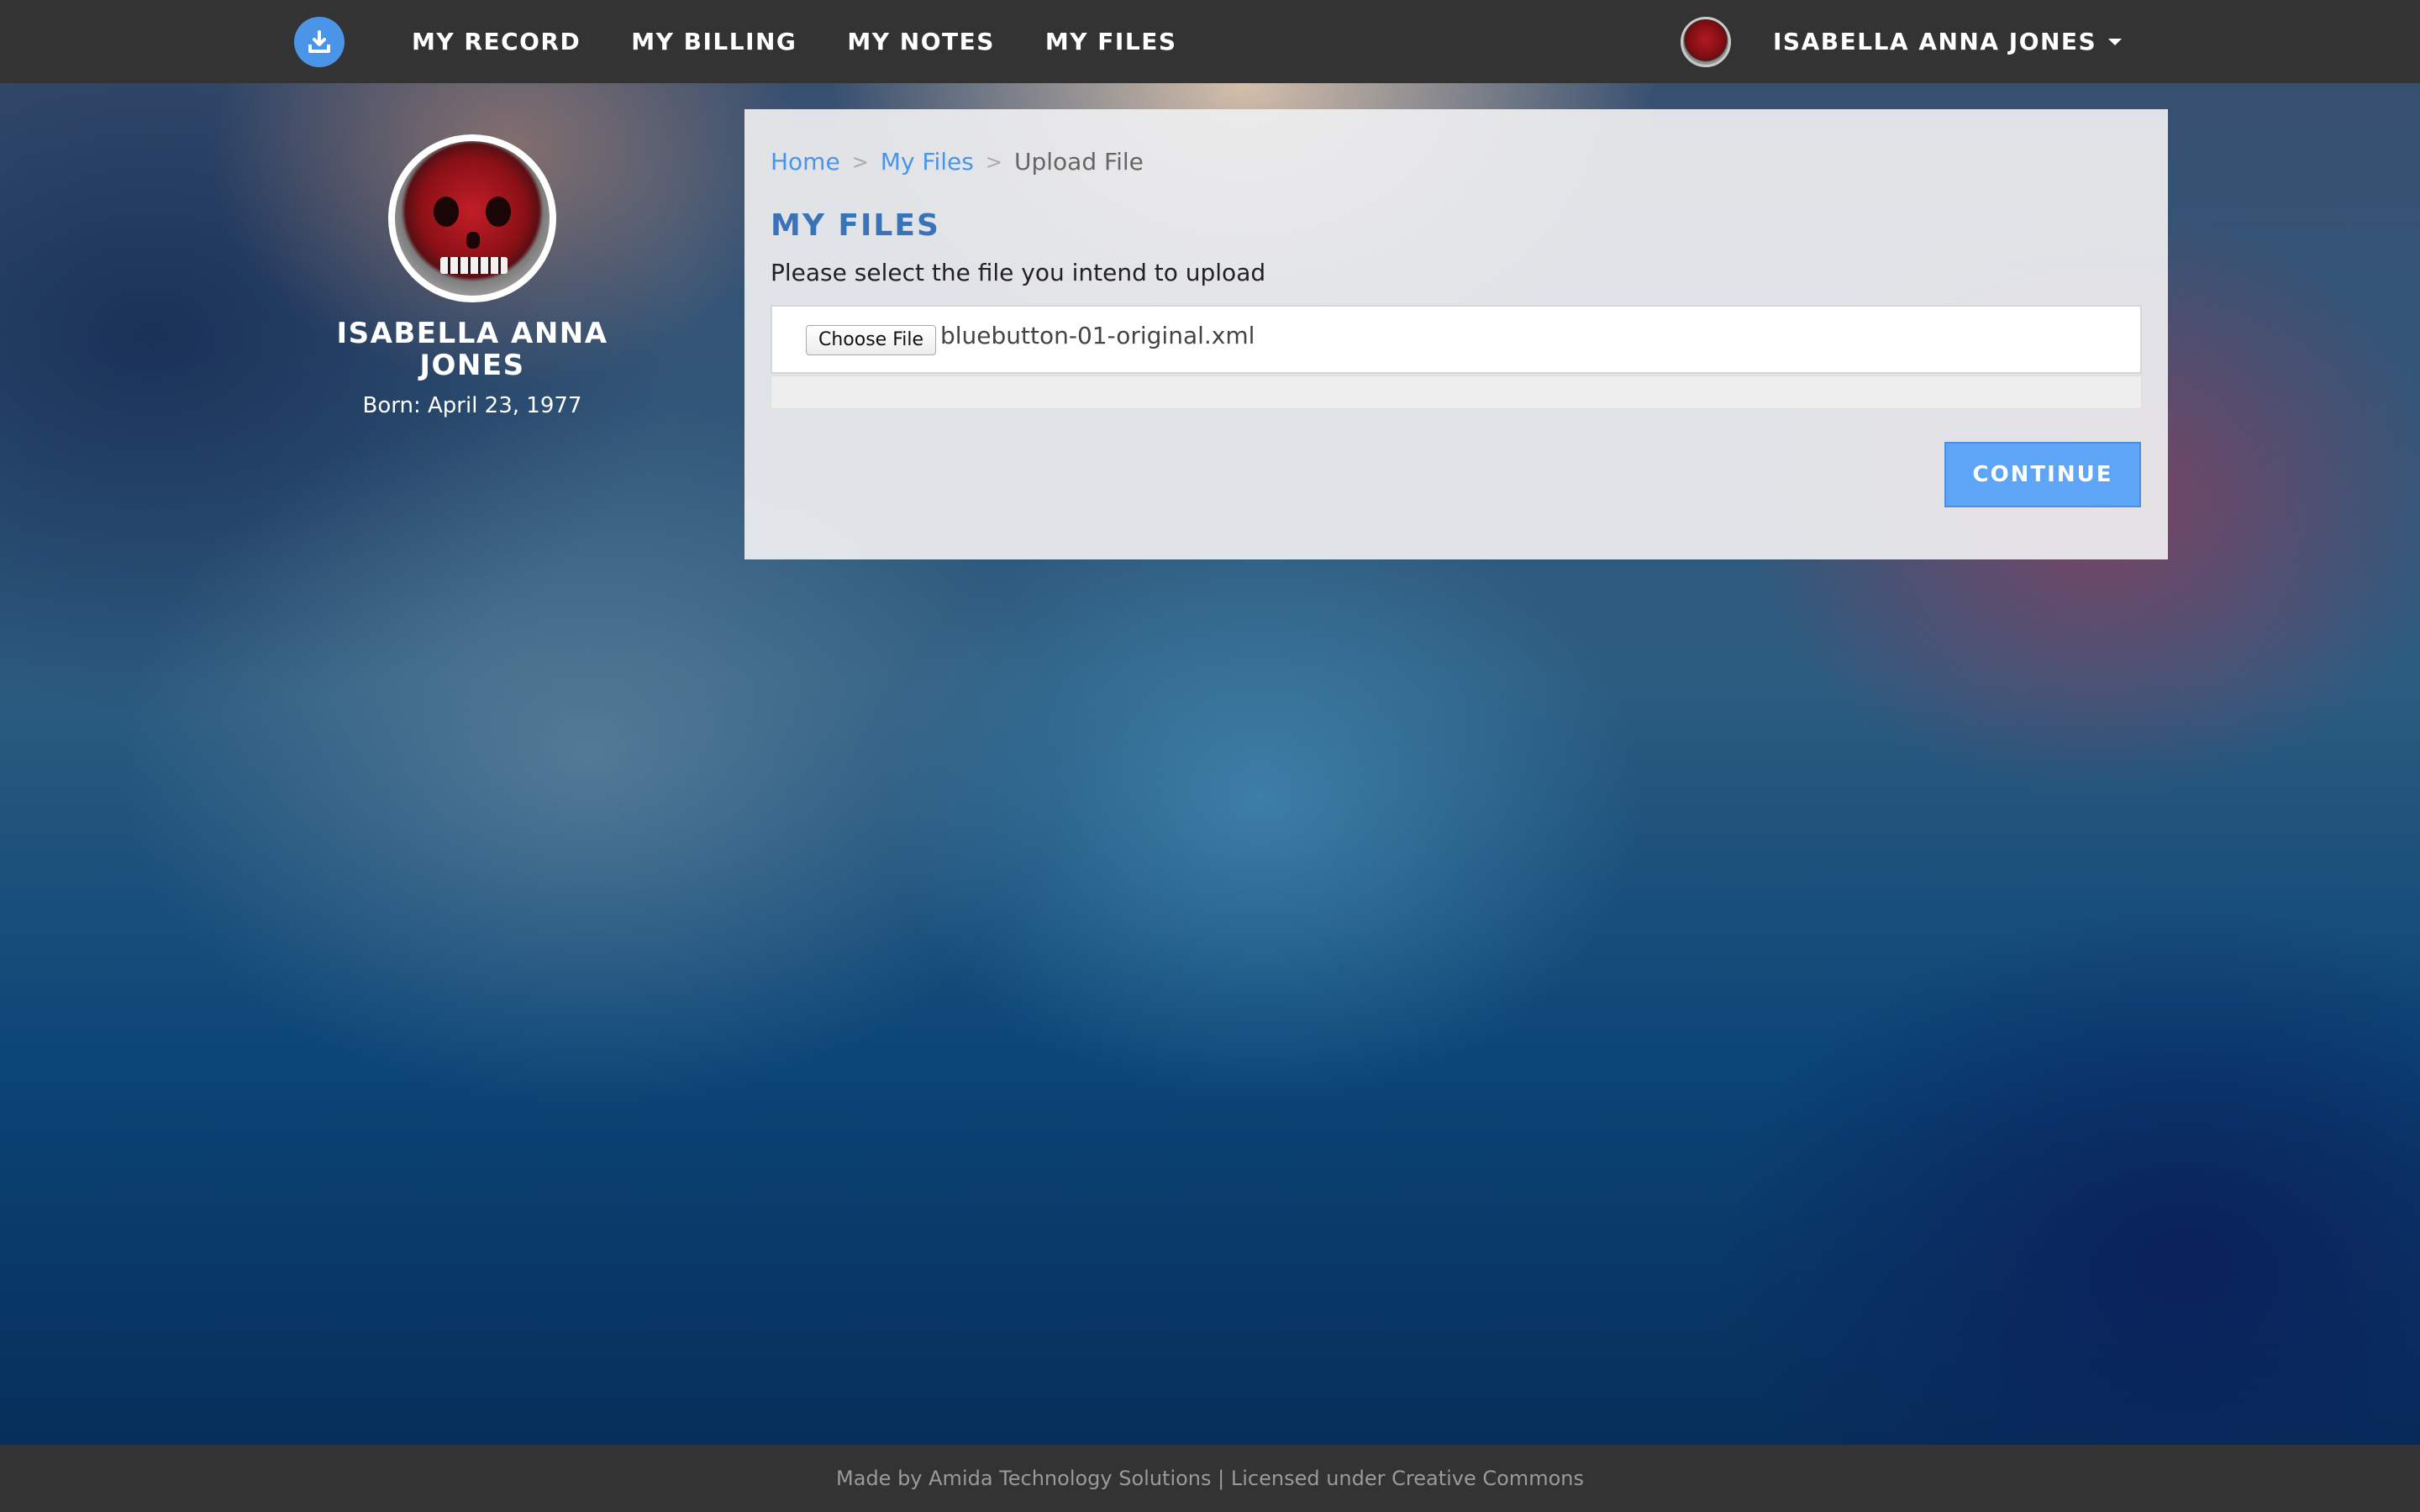  I want to click on nav-my-files: MY FILES, so click(1111, 41).